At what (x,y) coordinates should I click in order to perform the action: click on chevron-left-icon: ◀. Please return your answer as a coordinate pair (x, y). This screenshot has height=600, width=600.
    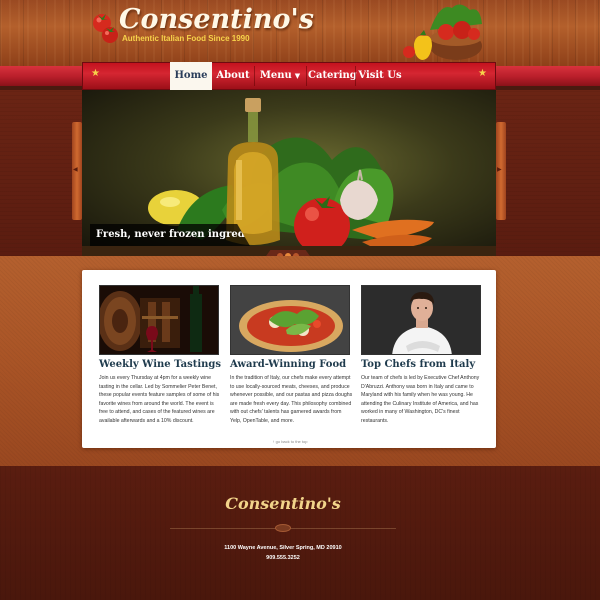
    Looking at the image, I should click on (75, 169).